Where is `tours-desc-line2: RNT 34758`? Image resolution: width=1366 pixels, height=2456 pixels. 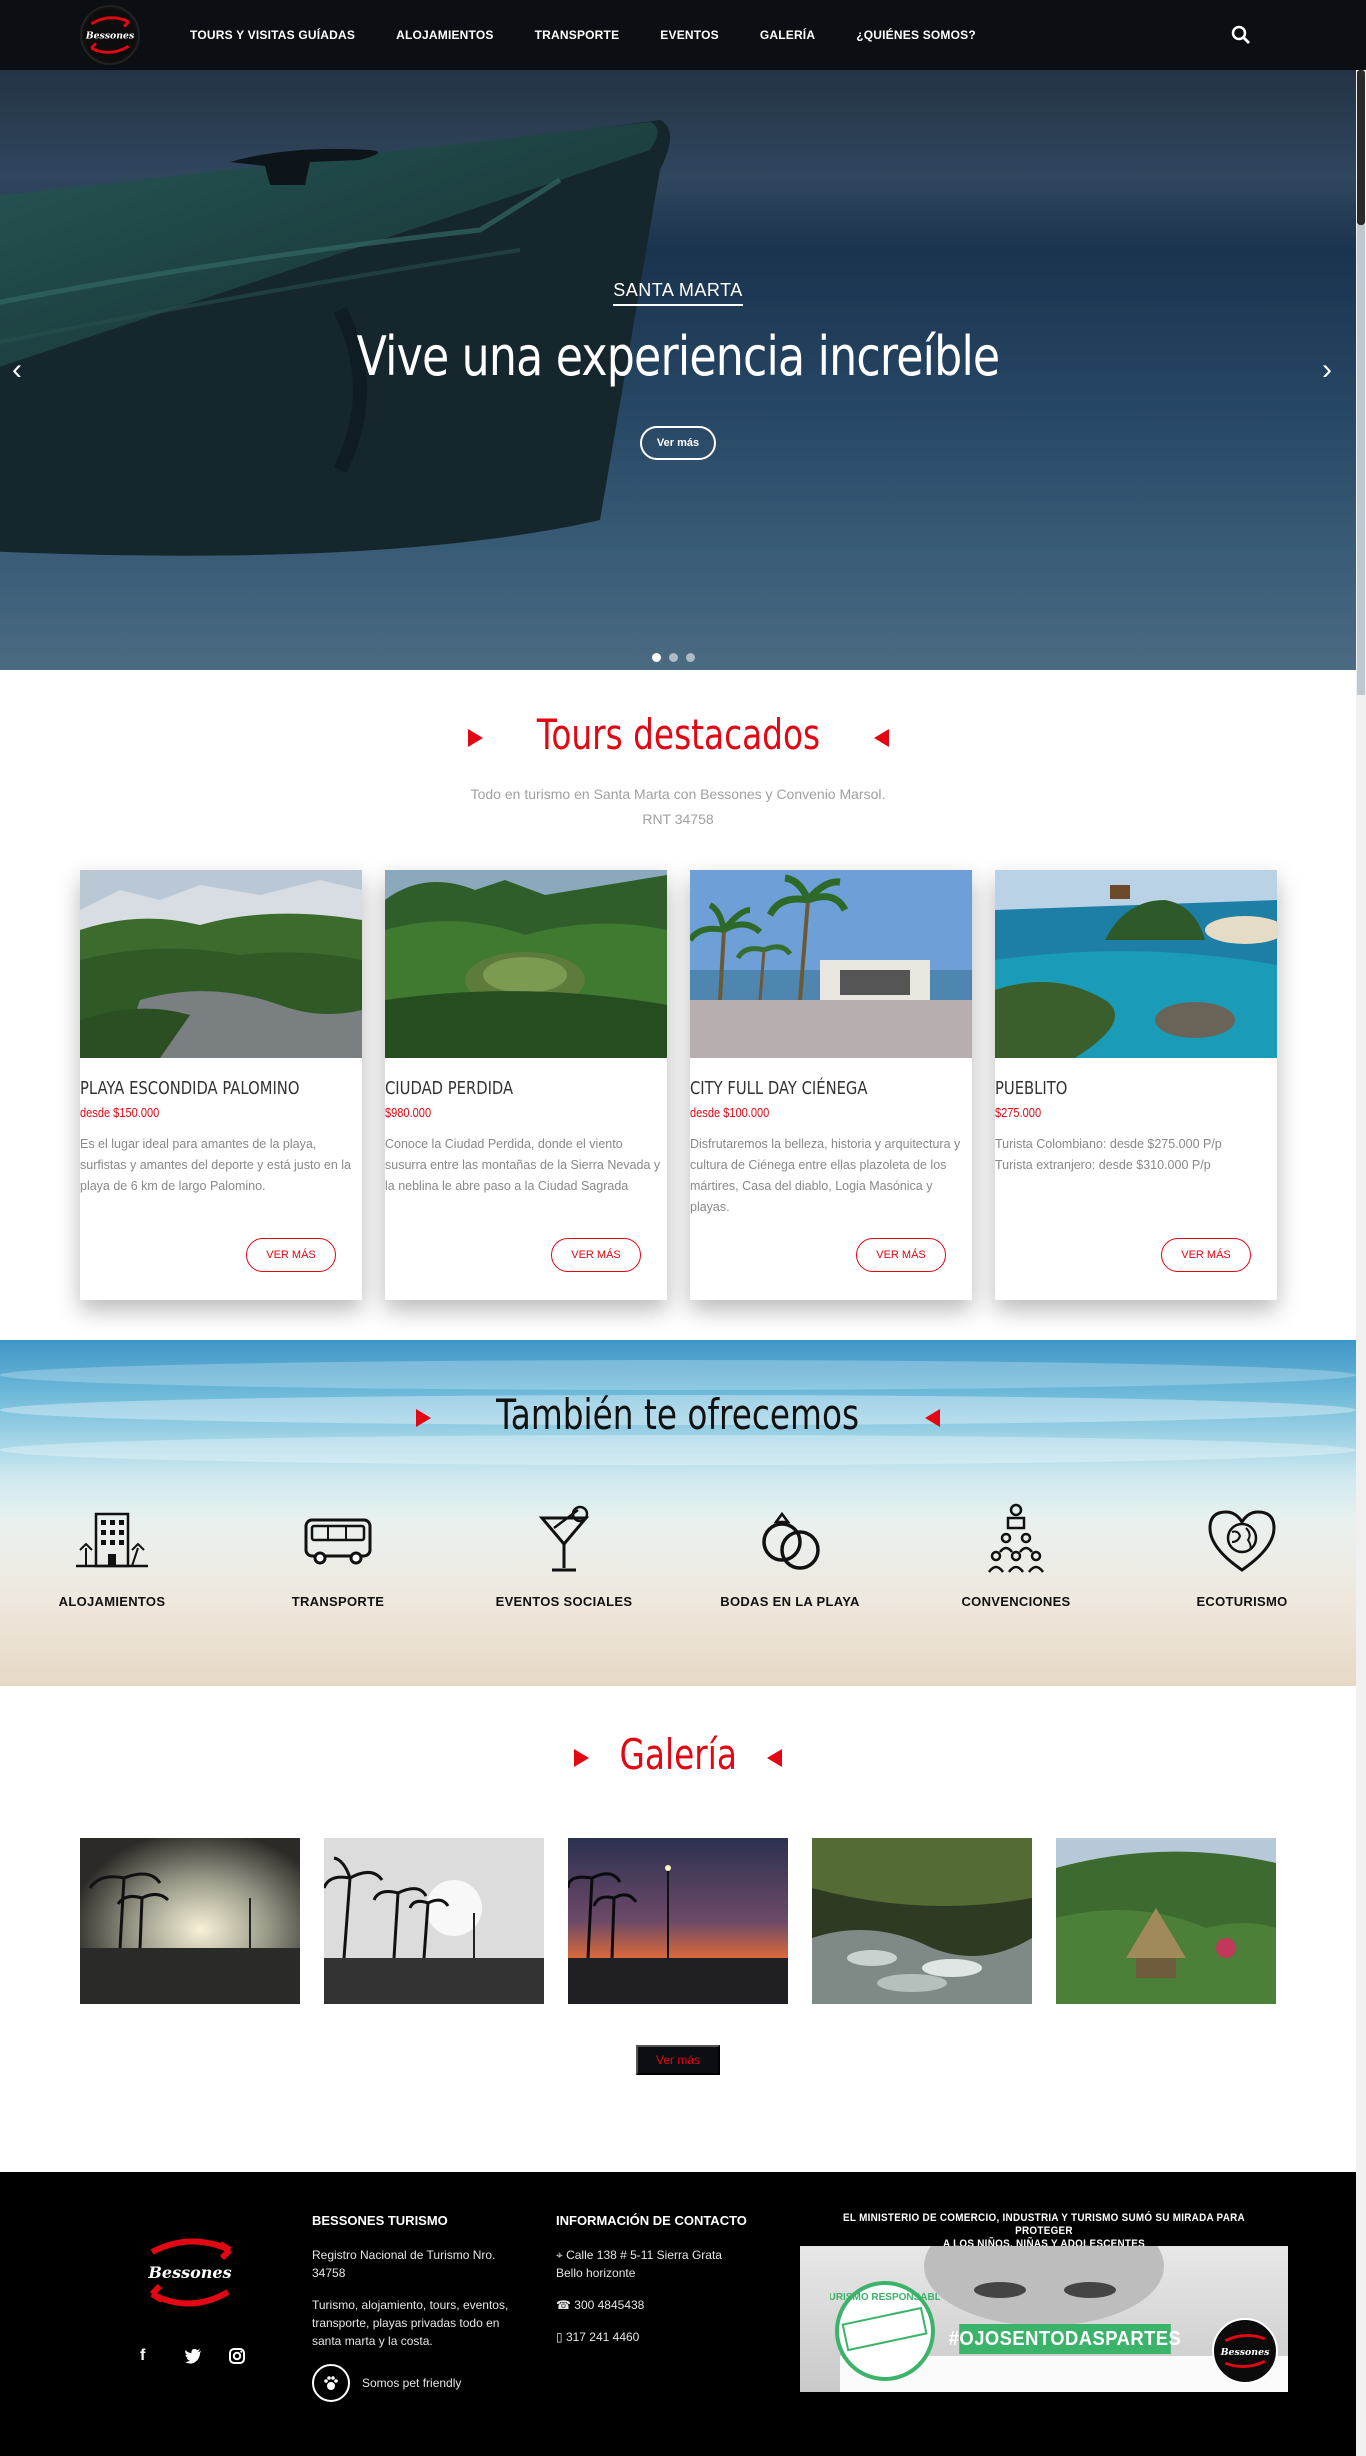 tours-desc-line2: RNT 34758 is located at coordinates (678, 819).